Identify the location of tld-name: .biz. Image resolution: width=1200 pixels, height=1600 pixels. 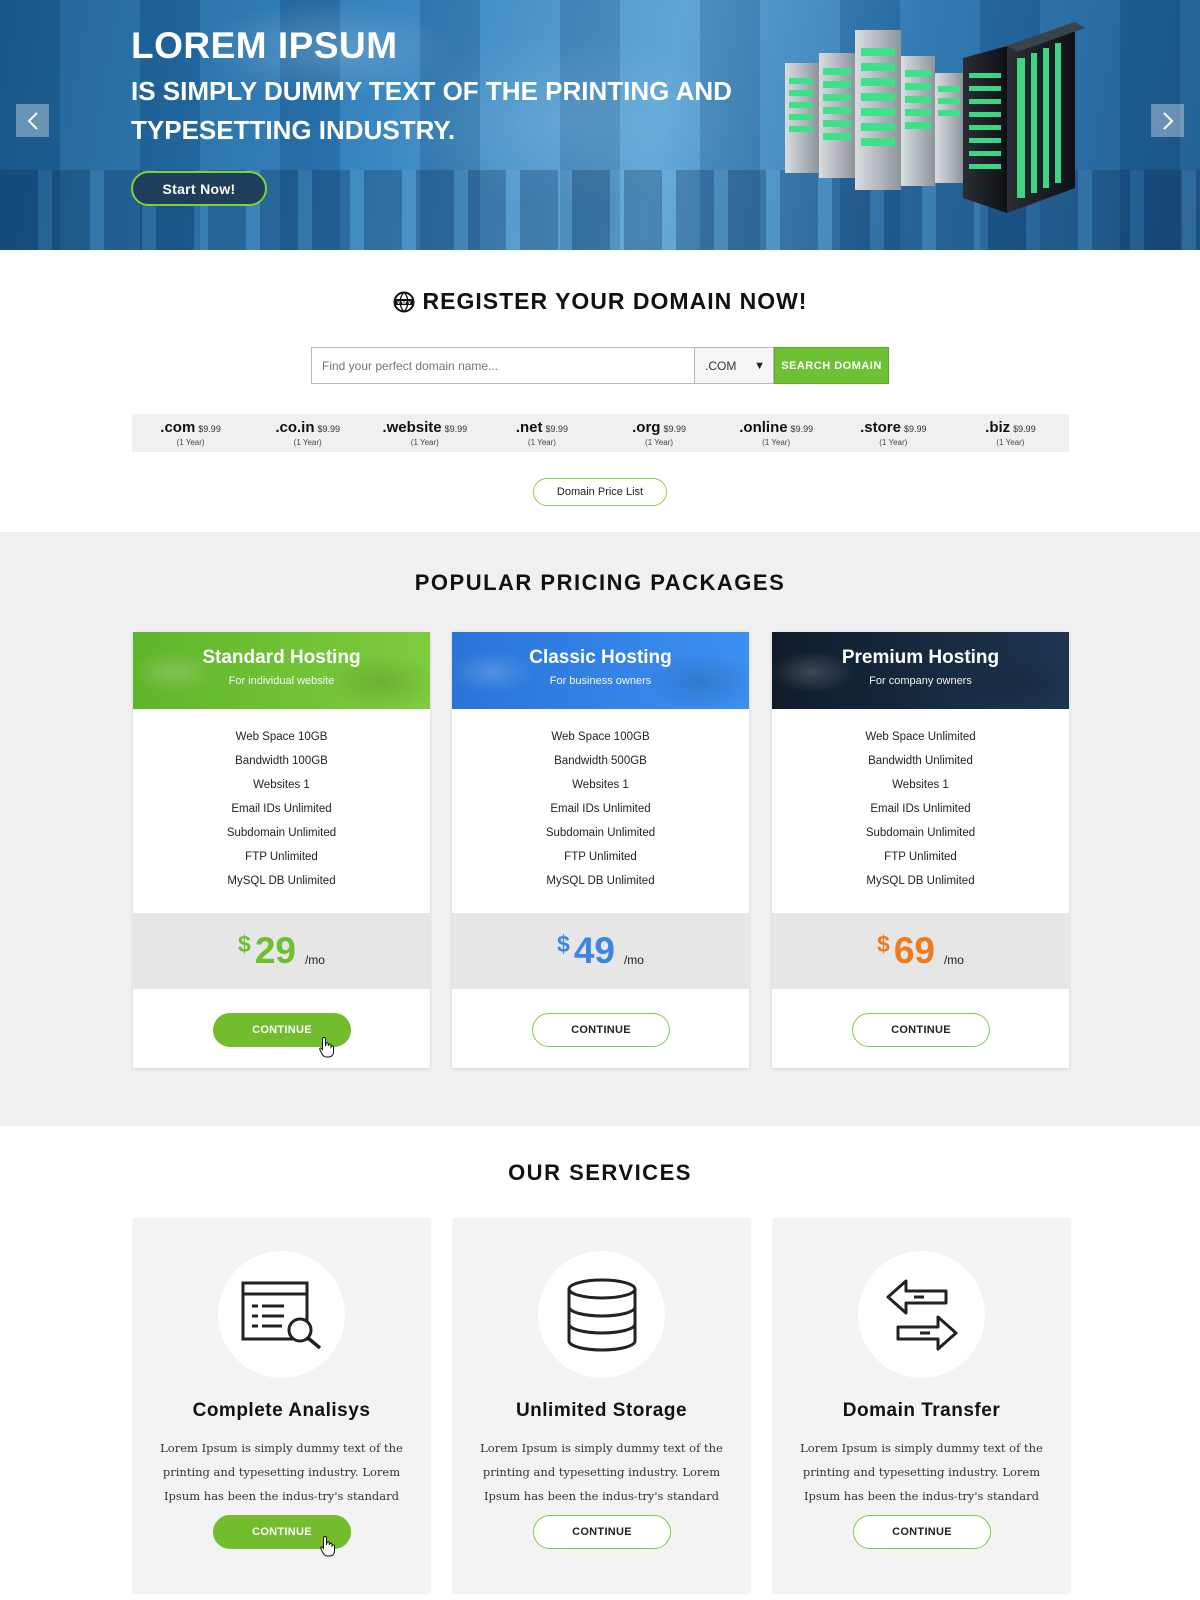
(998, 427).